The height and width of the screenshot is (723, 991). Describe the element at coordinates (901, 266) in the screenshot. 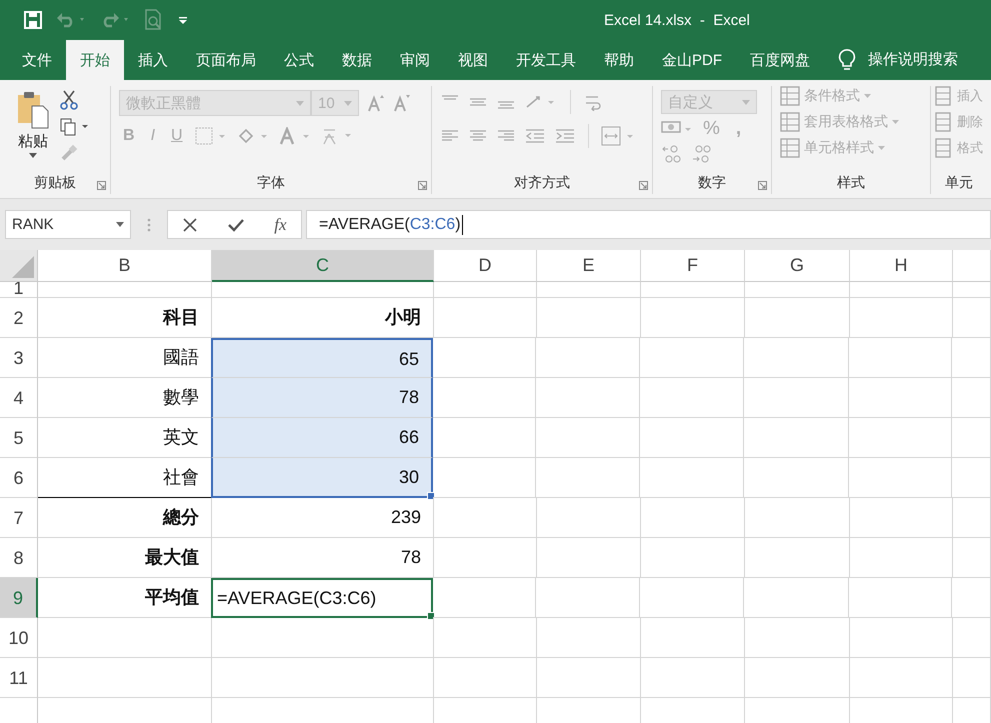

I see `column-header: H` at that location.